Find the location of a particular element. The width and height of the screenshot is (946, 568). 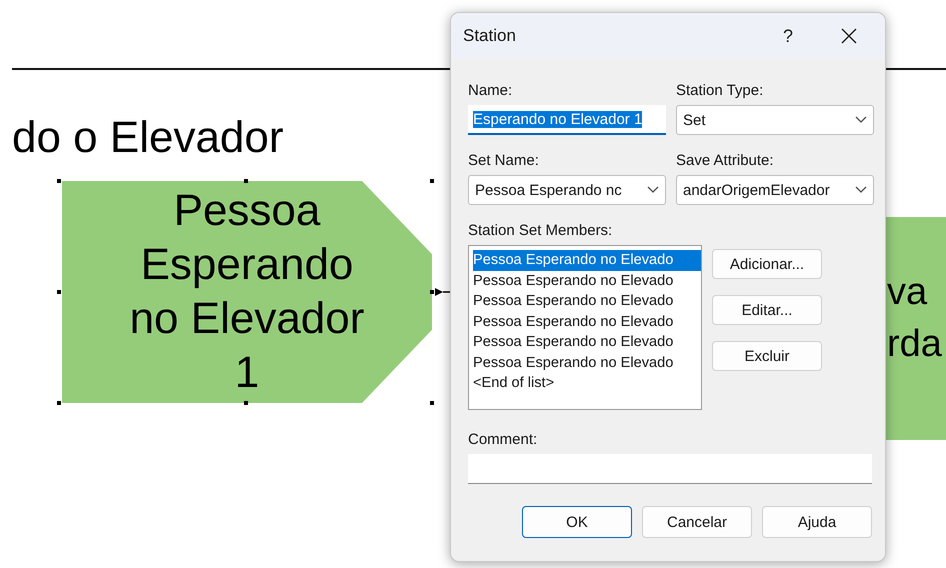

help-button: ? is located at coordinates (788, 36).